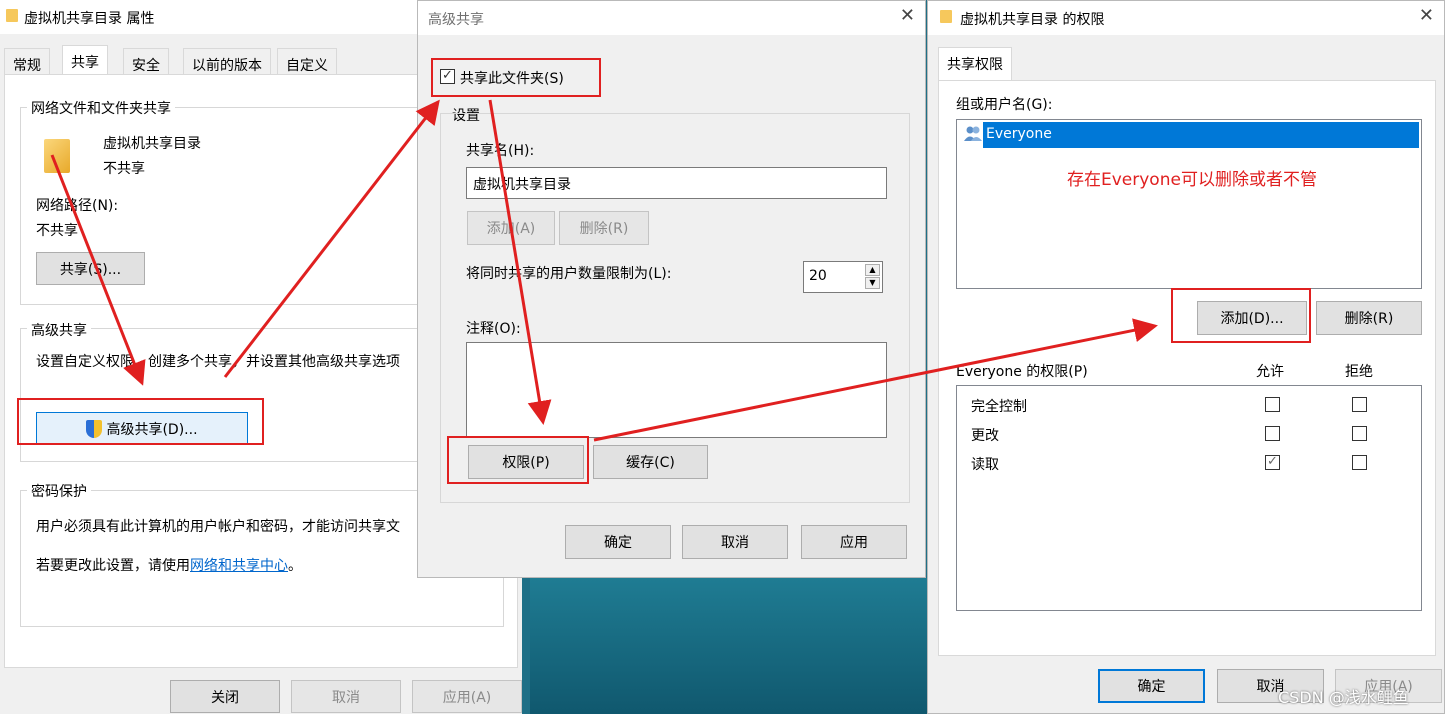 This screenshot has width=1445, height=714. Describe the element at coordinates (1241, 315) in the screenshot. I see `highlight-add-user-button` at that location.